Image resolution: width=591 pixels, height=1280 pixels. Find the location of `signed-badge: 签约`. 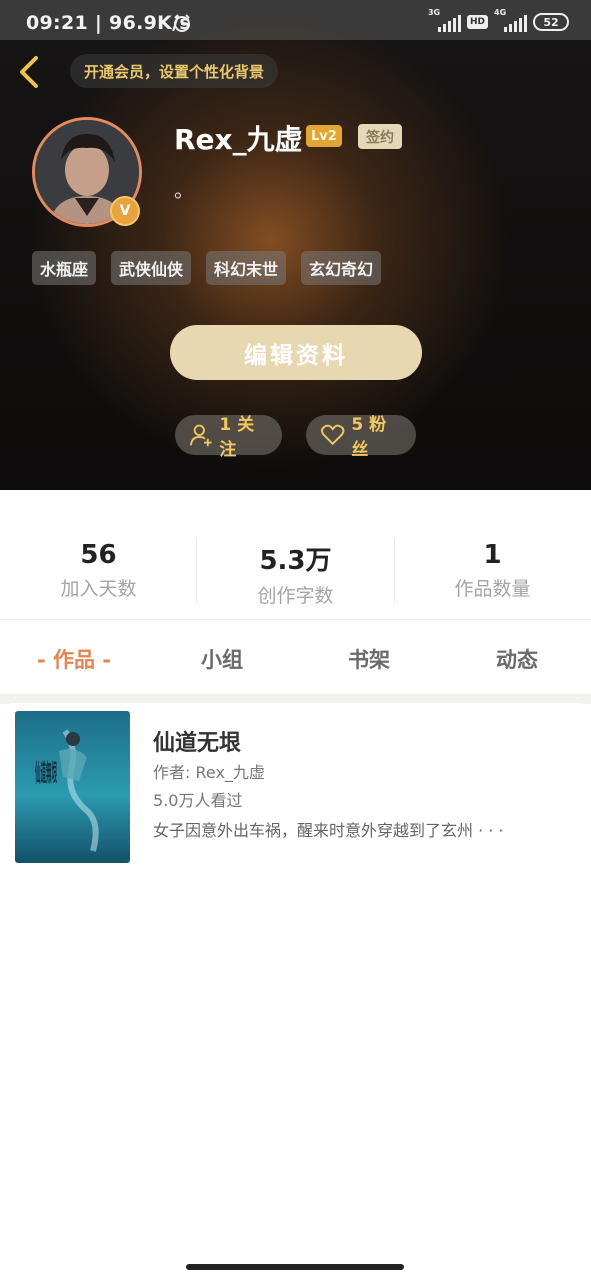

signed-badge: 签约 is located at coordinates (380, 136).